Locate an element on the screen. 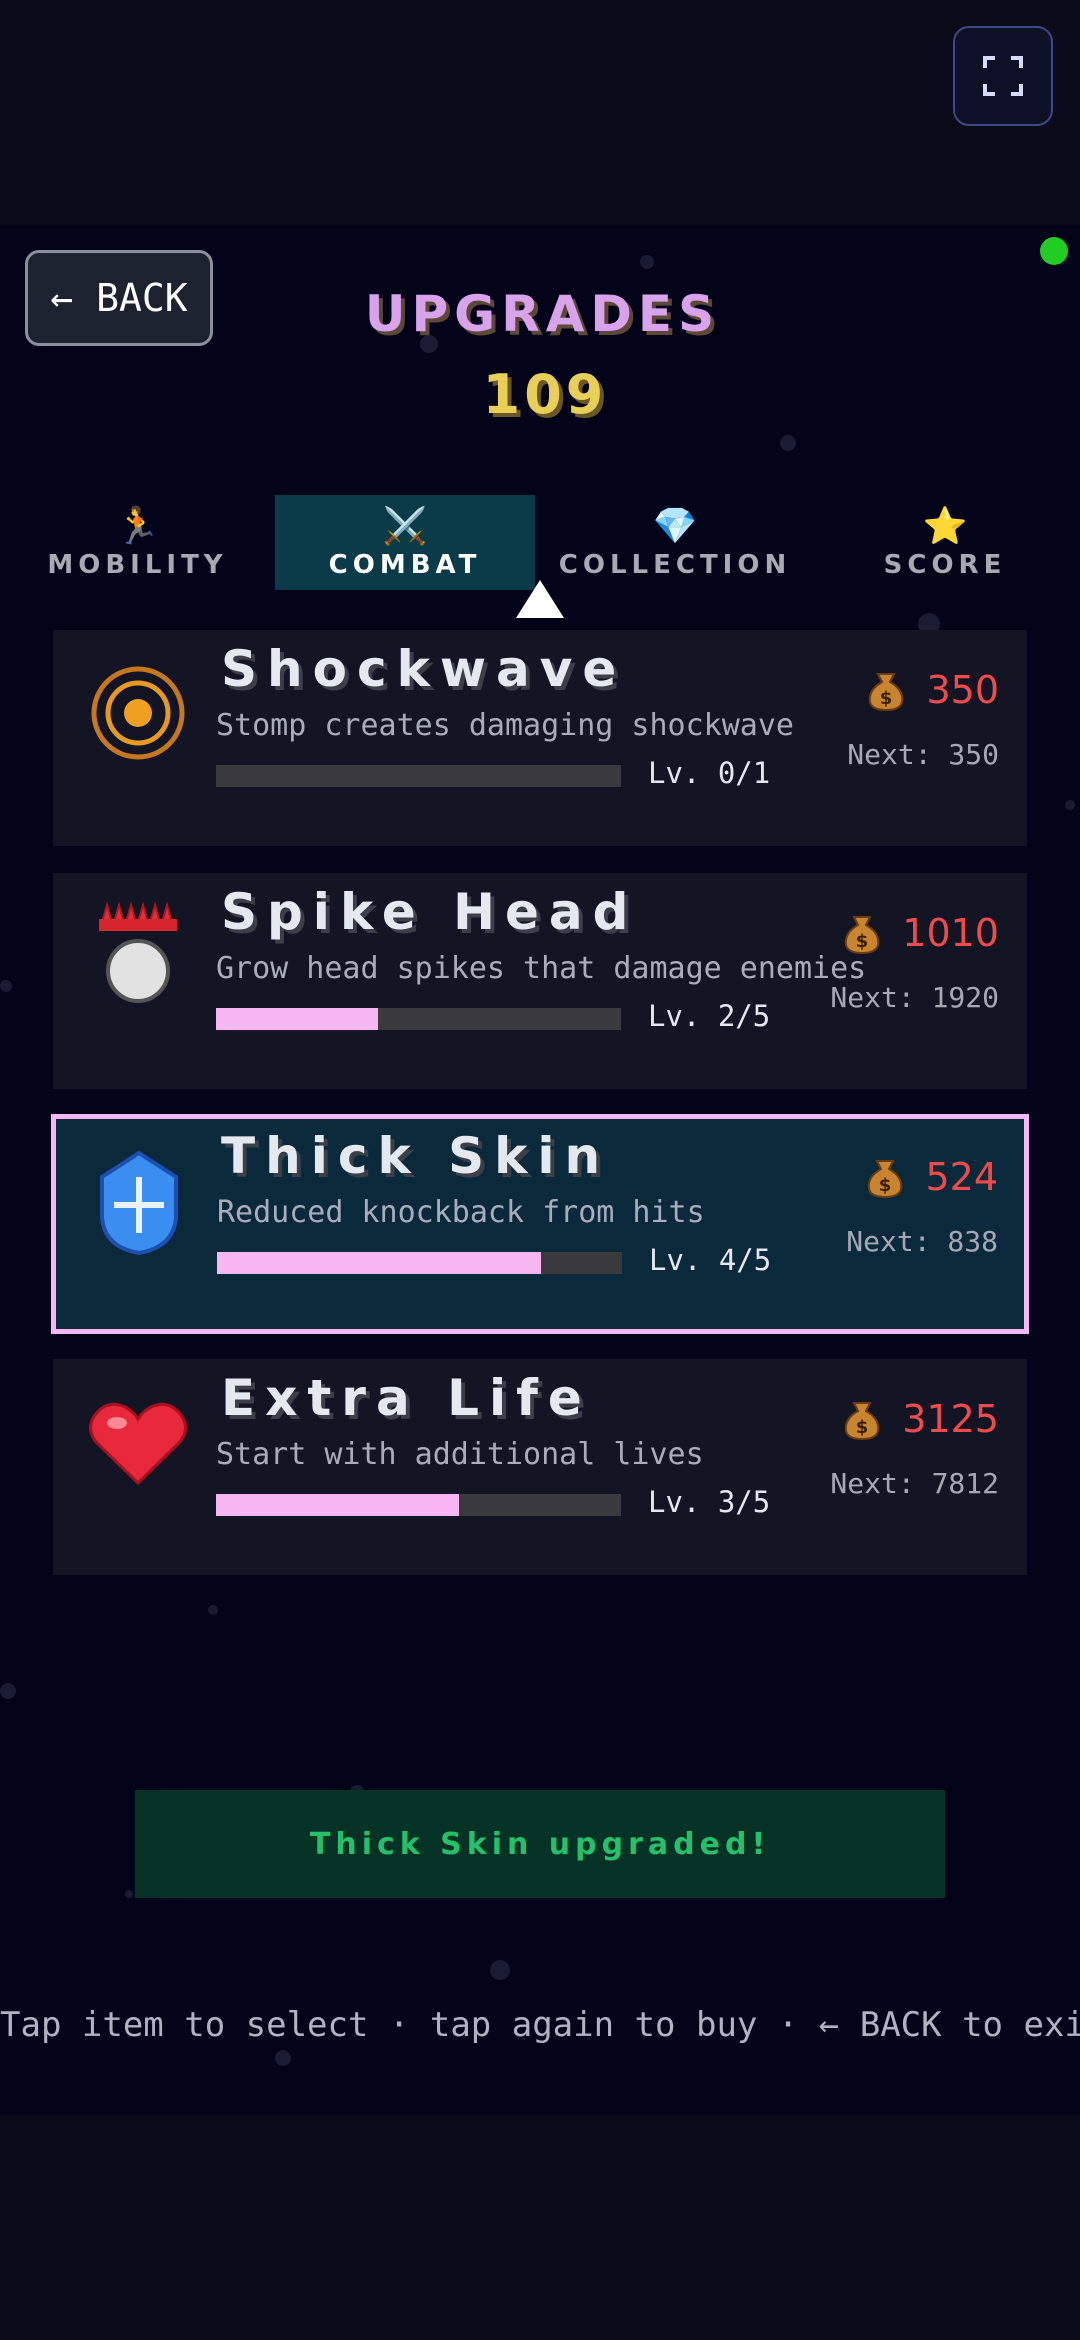 This screenshot has width=1080, height=2340. fullscreen-button is located at coordinates (1003, 76).